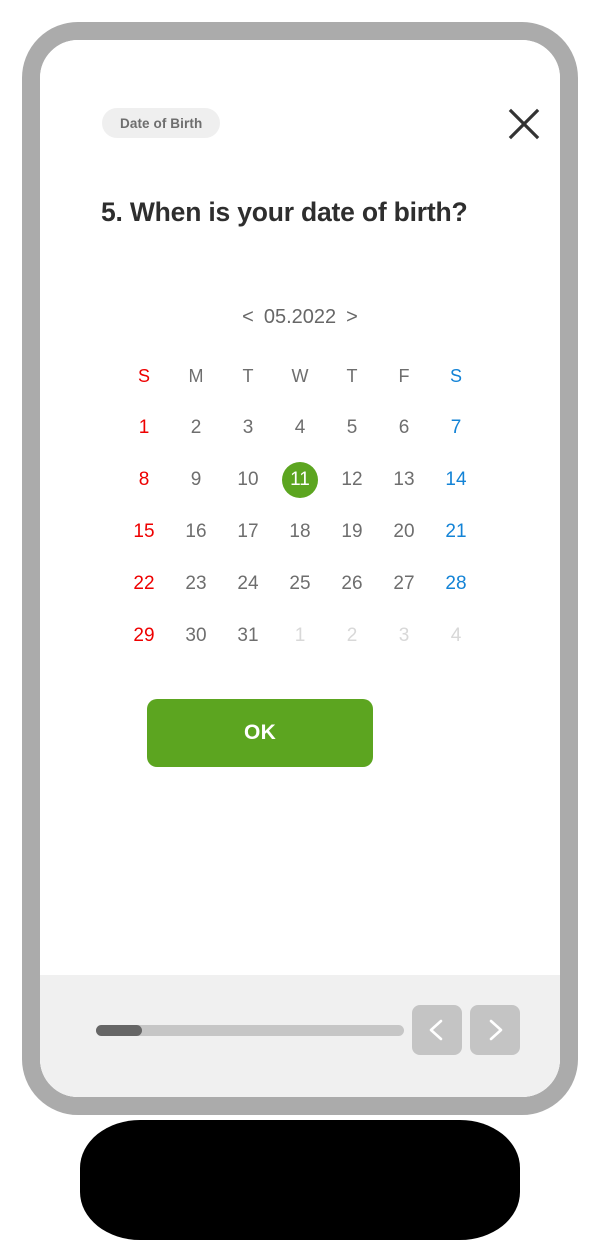  I want to click on calendar-day-label: 5, so click(352, 427).